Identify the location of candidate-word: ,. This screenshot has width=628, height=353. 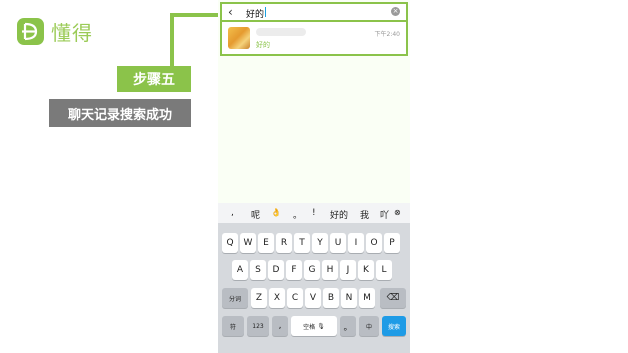
(232, 213).